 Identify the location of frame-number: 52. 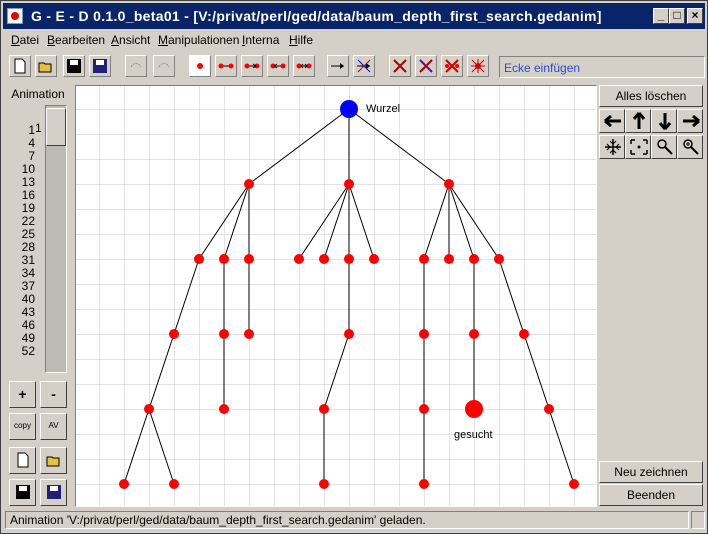
(28, 351).